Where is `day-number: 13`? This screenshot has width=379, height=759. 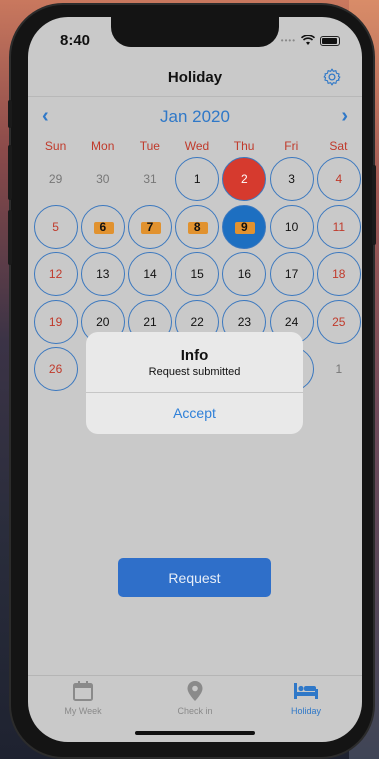 day-number: 13 is located at coordinates (103, 274).